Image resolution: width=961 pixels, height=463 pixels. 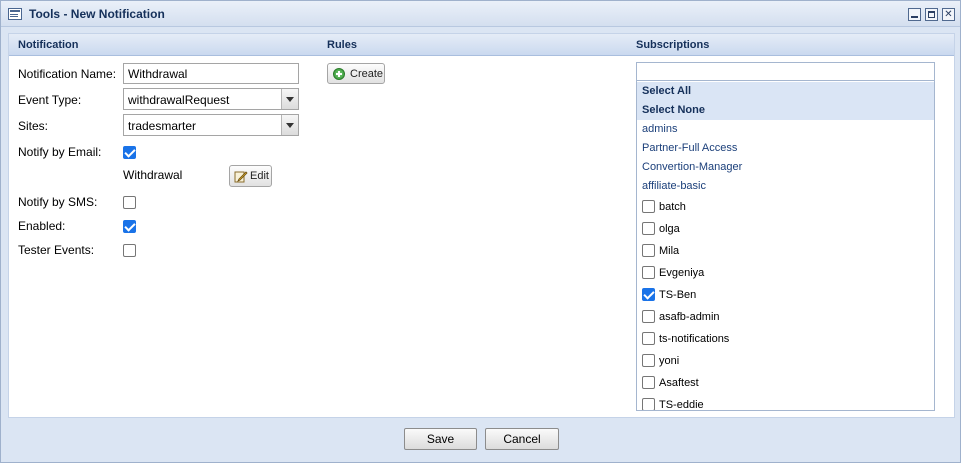 What do you see at coordinates (48, 45) in the screenshot?
I see `section-notification-heading: Notification` at bounding box center [48, 45].